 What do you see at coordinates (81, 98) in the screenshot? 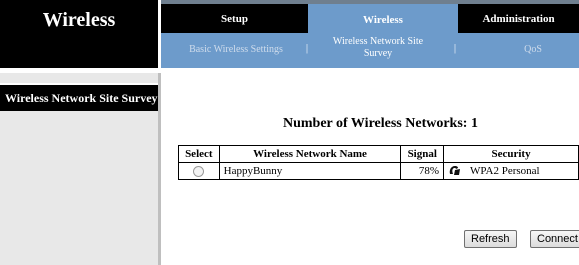
I see `side-heading-label: Wireless Network Site Survey` at bounding box center [81, 98].